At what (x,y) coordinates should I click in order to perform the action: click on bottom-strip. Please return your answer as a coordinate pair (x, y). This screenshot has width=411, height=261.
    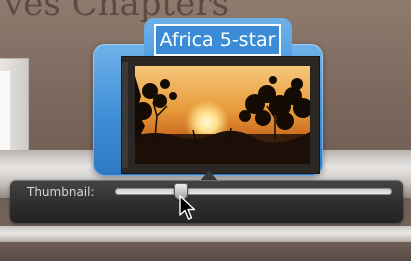
    Looking at the image, I should click on (205, 251).